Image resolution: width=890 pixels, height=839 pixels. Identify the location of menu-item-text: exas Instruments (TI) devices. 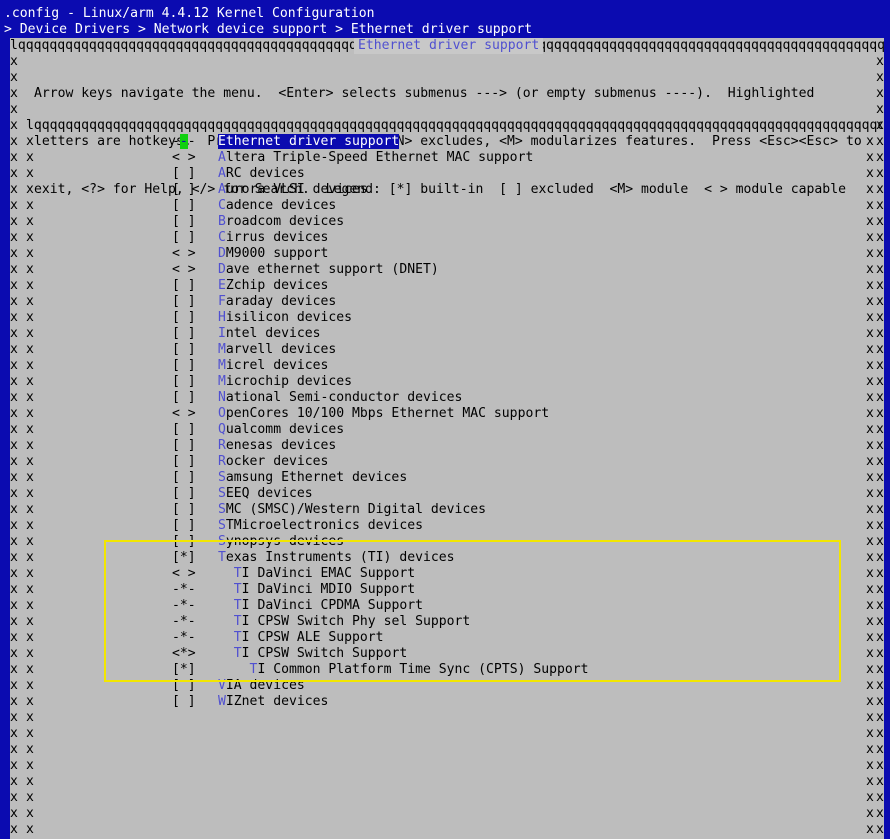
(340, 557).